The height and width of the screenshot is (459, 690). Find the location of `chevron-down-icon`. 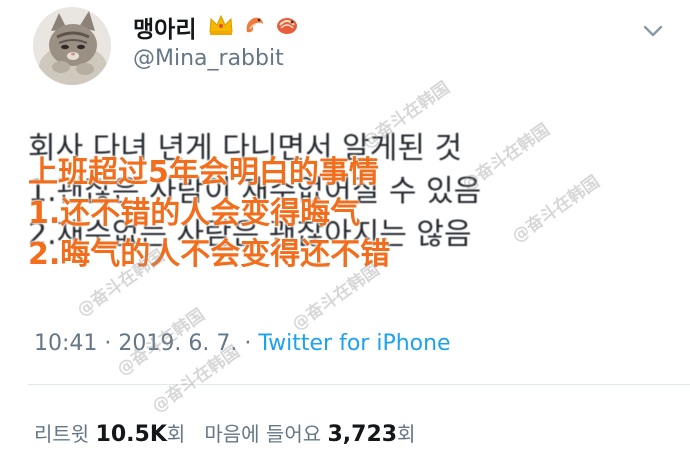

chevron-down-icon is located at coordinates (653, 31).